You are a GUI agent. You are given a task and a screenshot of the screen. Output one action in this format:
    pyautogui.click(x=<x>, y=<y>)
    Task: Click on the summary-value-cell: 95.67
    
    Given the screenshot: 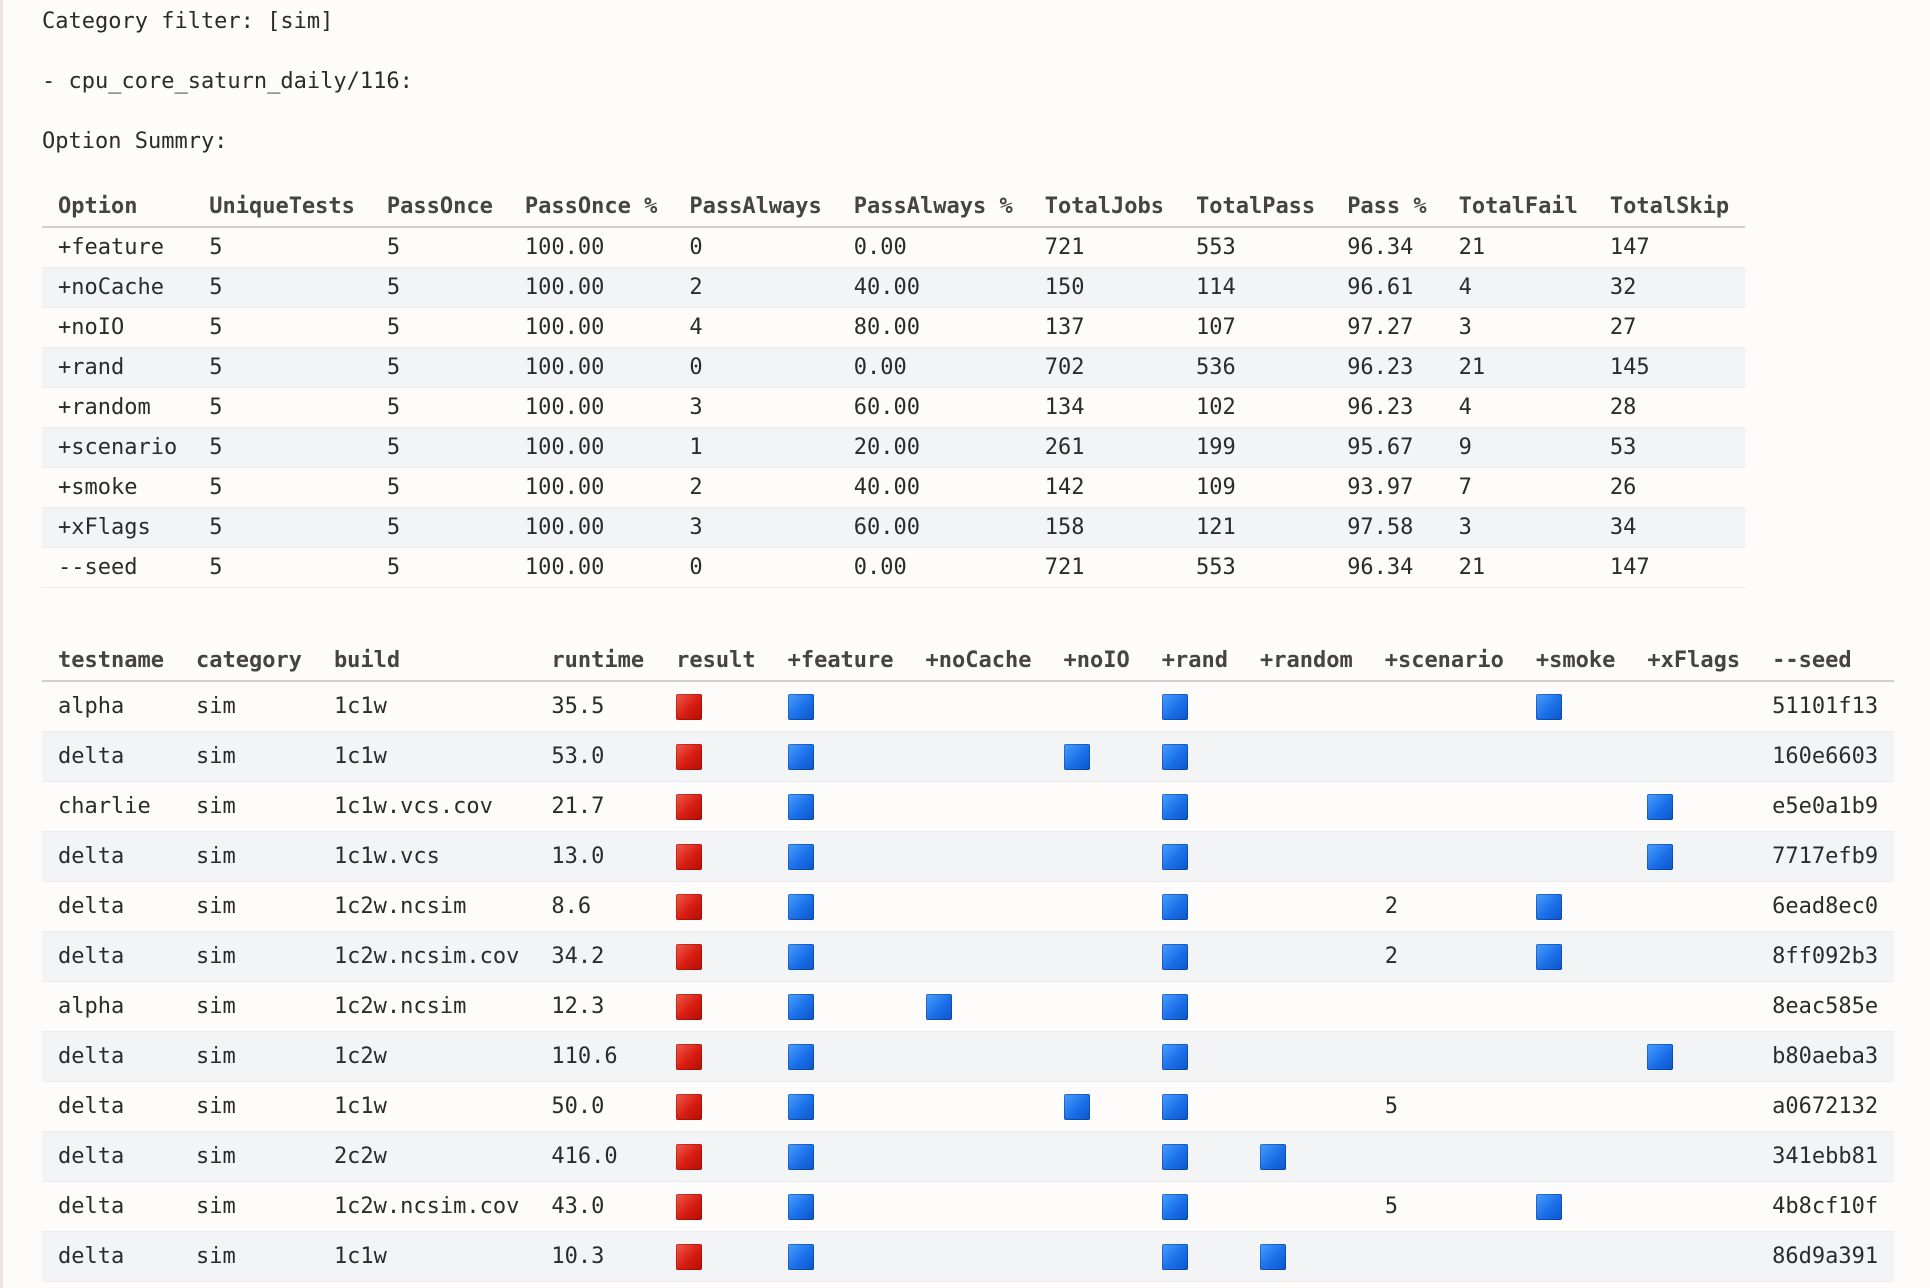 What is the action you would take?
    pyautogui.click(x=1387, y=447)
    